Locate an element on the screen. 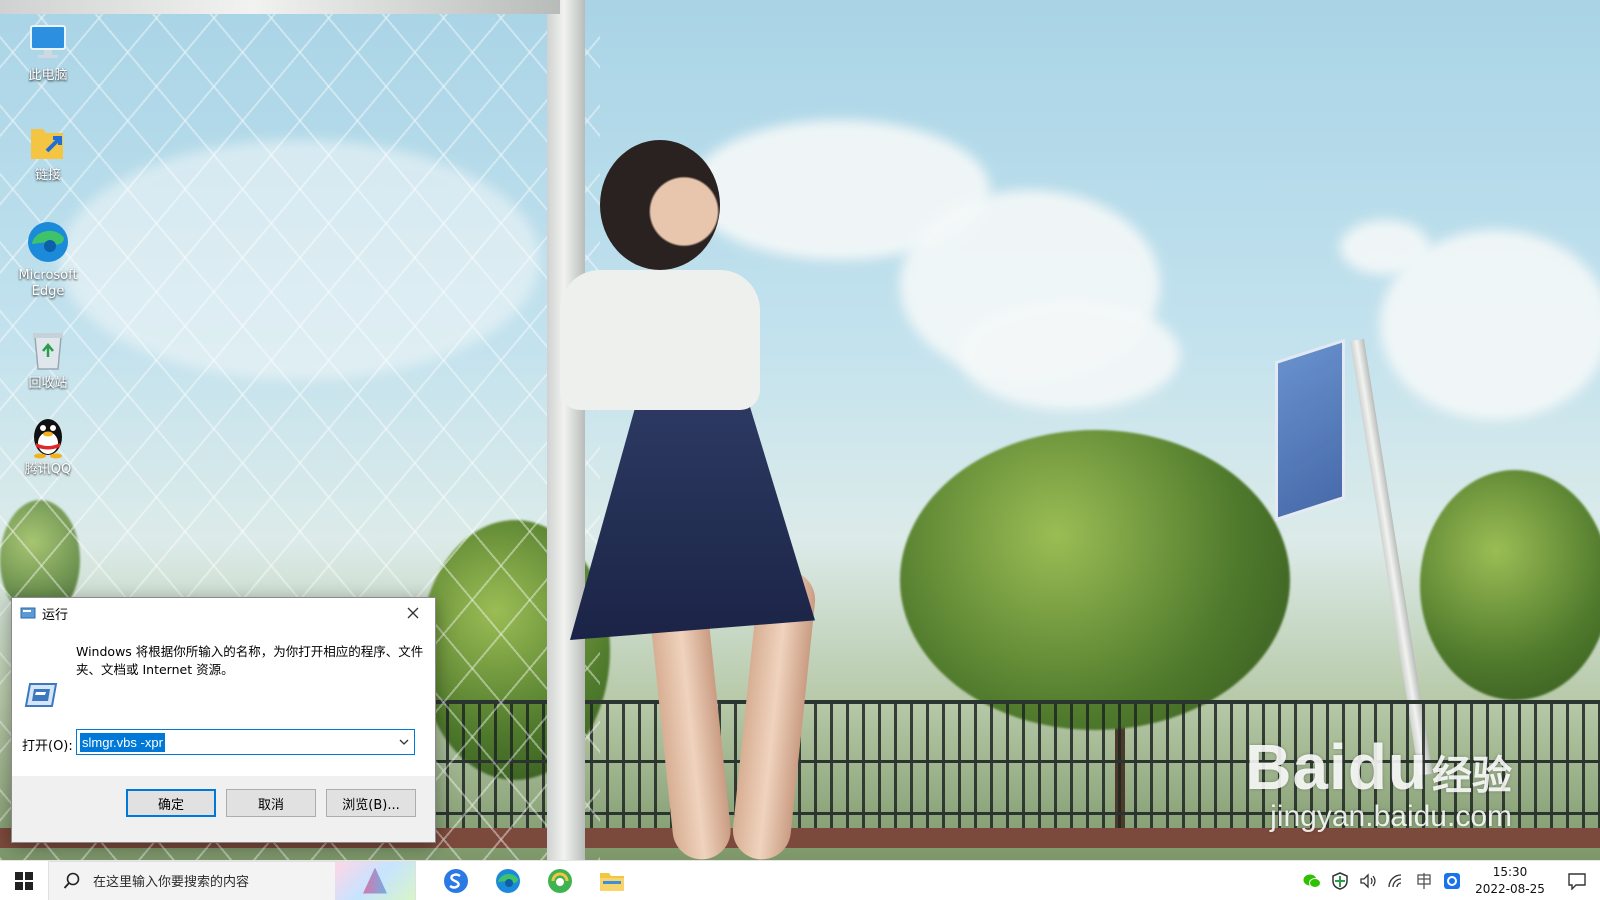 This screenshot has height=900, width=1600. watermark-logo-sub: 经验 is located at coordinates (1472, 776).